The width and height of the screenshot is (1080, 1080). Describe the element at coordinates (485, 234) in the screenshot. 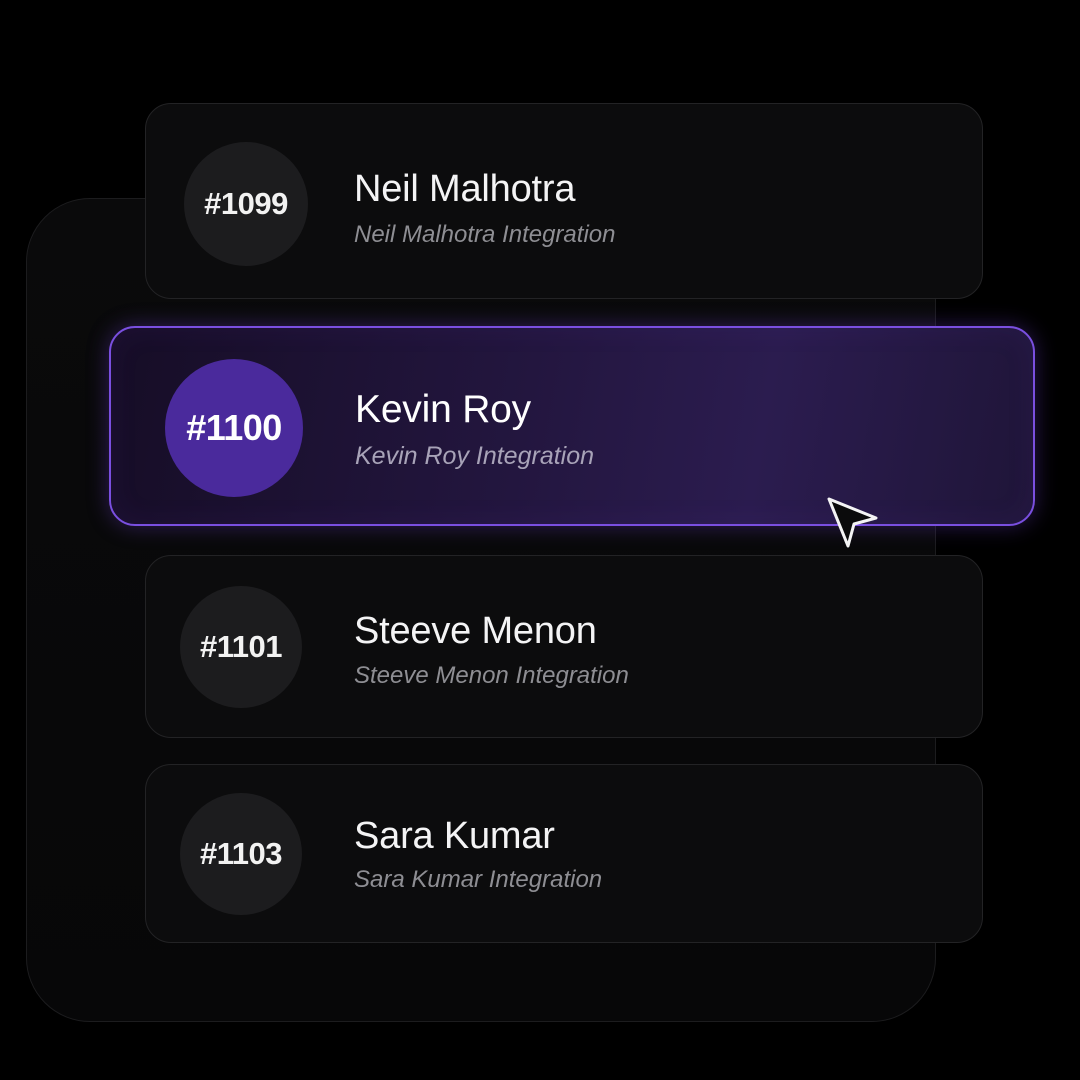

I see `item-subtitle: Neil Malhotra Integration` at that location.